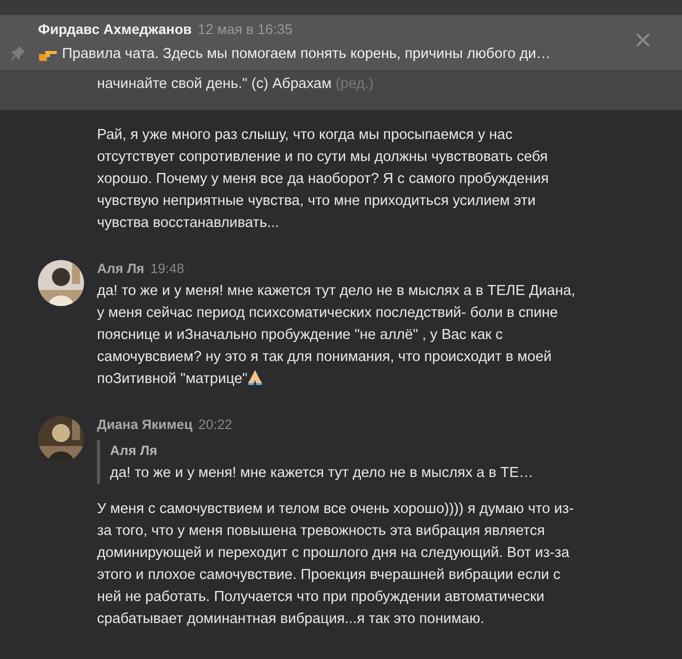 The width and height of the screenshot is (682, 659). Describe the element at coordinates (643, 40) in the screenshot. I see `close-icon` at that location.